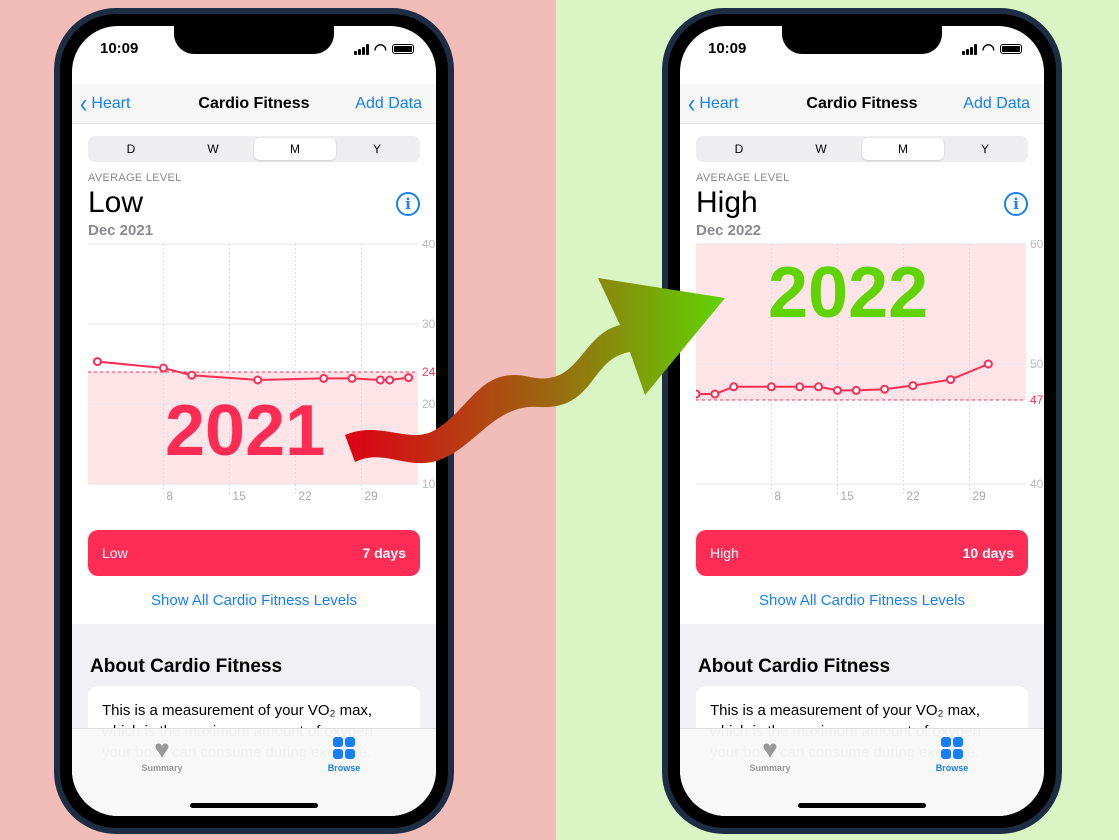 The width and height of the screenshot is (1119, 840). I want to click on date-range: Dec 2021, so click(121, 230).